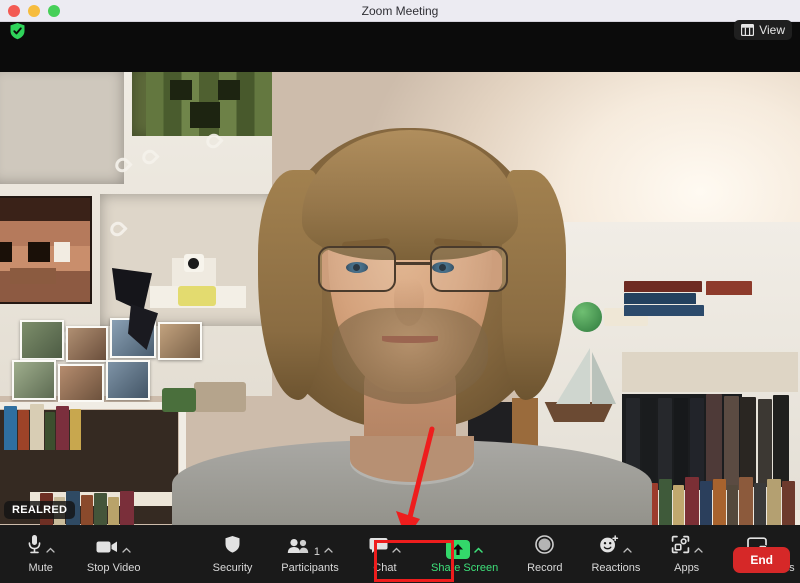  What do you see at coordinates (298, 548) in the screenshot?
I see `people-icon` at bounding box center [298, 548].